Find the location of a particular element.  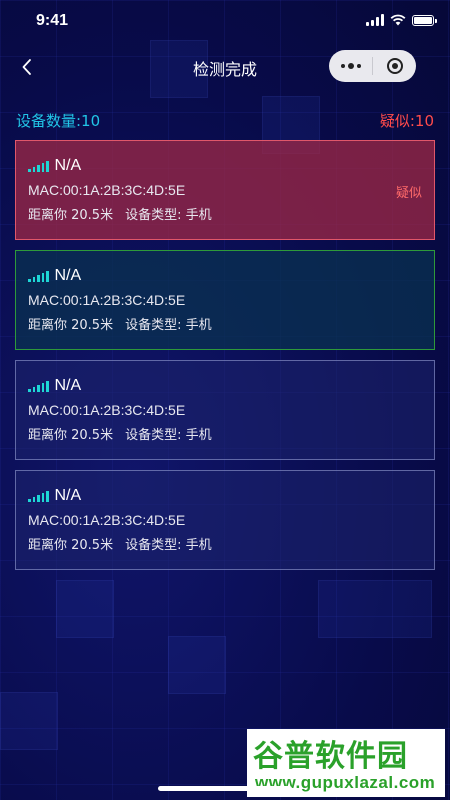

target-icon is located at coordinates (394, 66).